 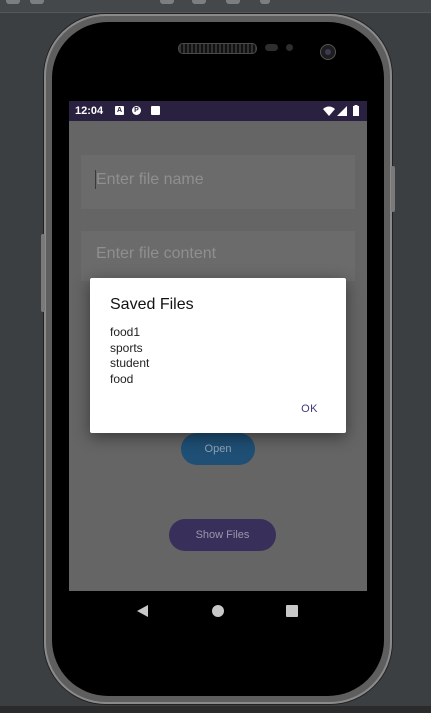 What do you see at coordinates (218, 111) in the screenshot?
I see `status-bar: 12:04 A P` at bounding box center [218, 111].